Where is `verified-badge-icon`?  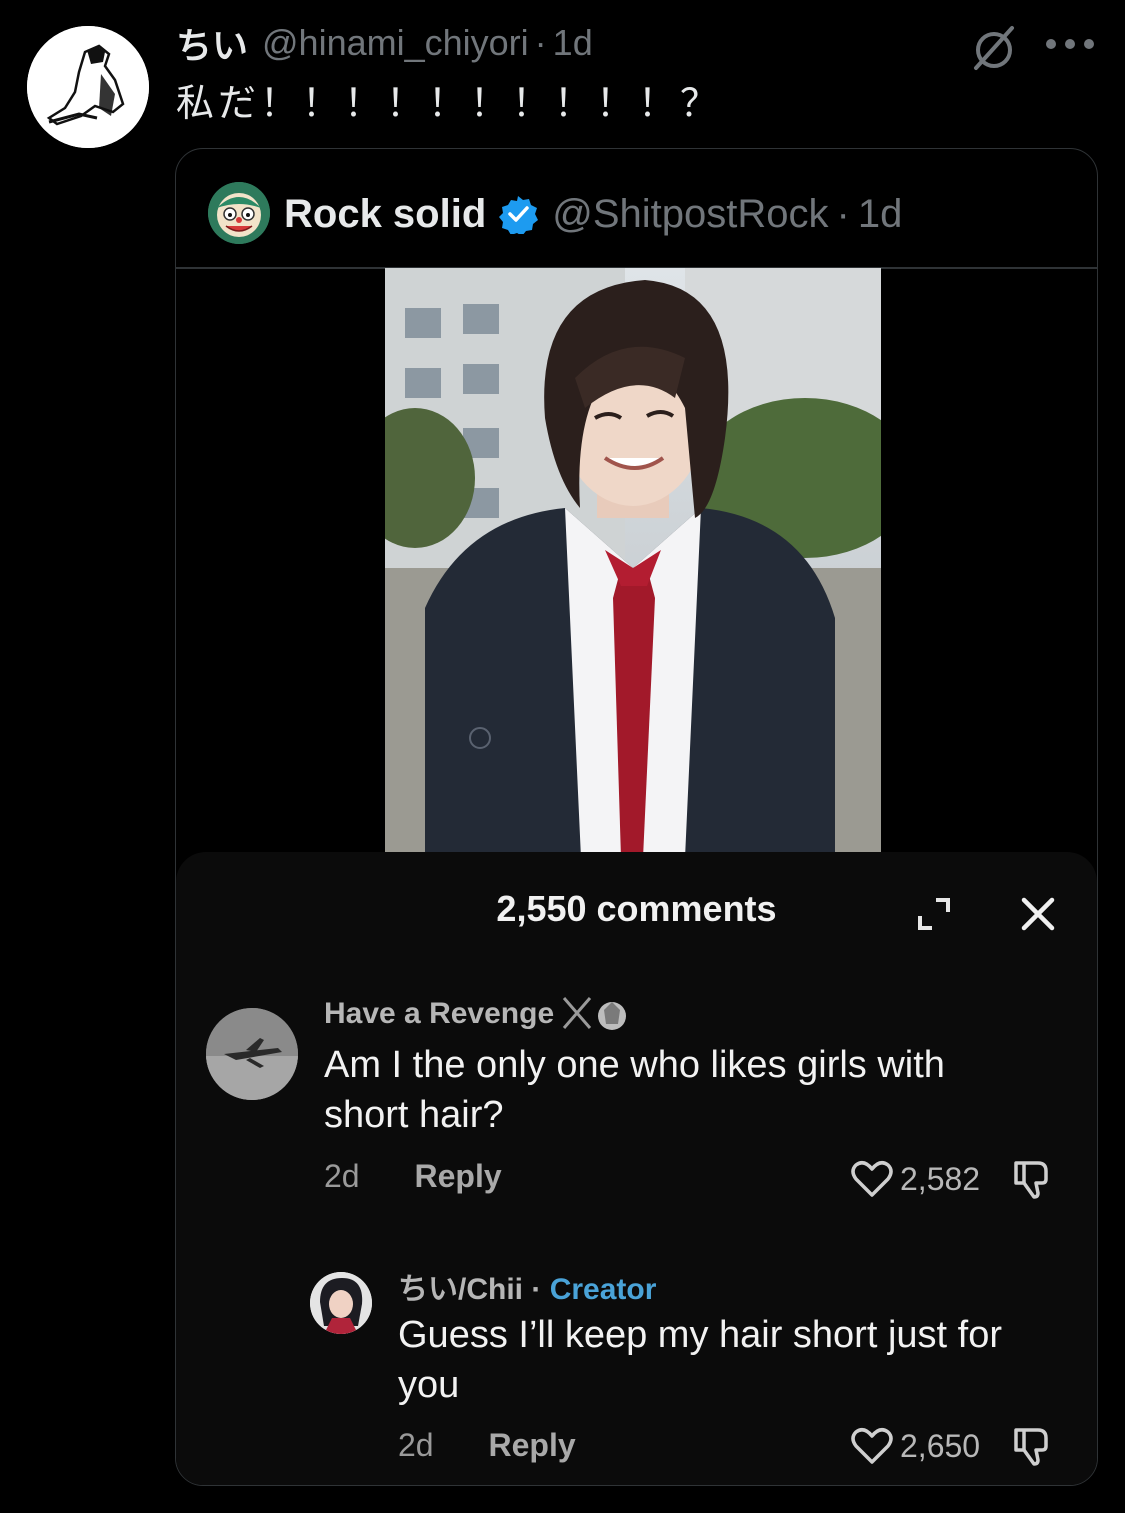 verified-badge-icon is located at coordinates (519, 215).